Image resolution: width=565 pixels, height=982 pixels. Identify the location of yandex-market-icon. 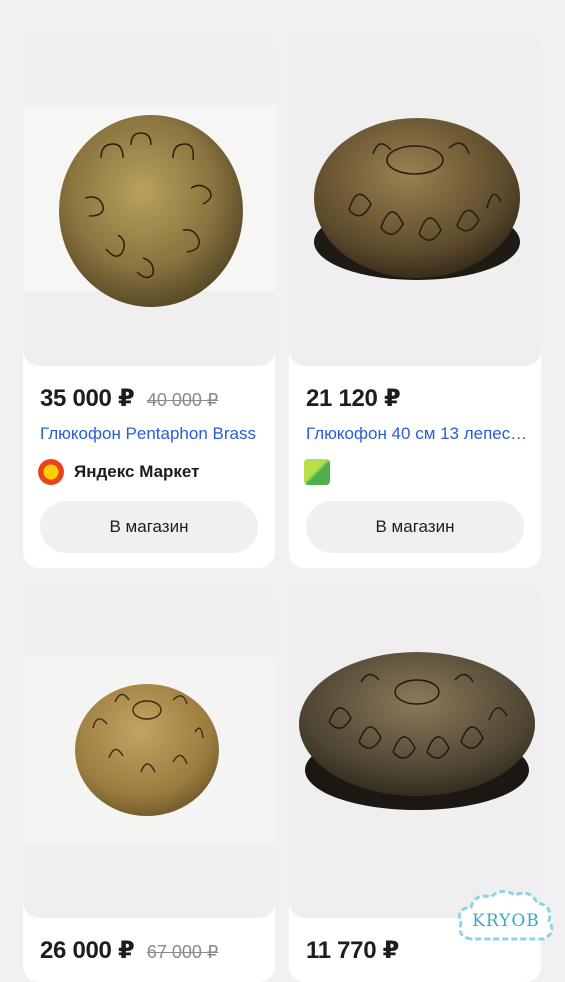
(51, 472).